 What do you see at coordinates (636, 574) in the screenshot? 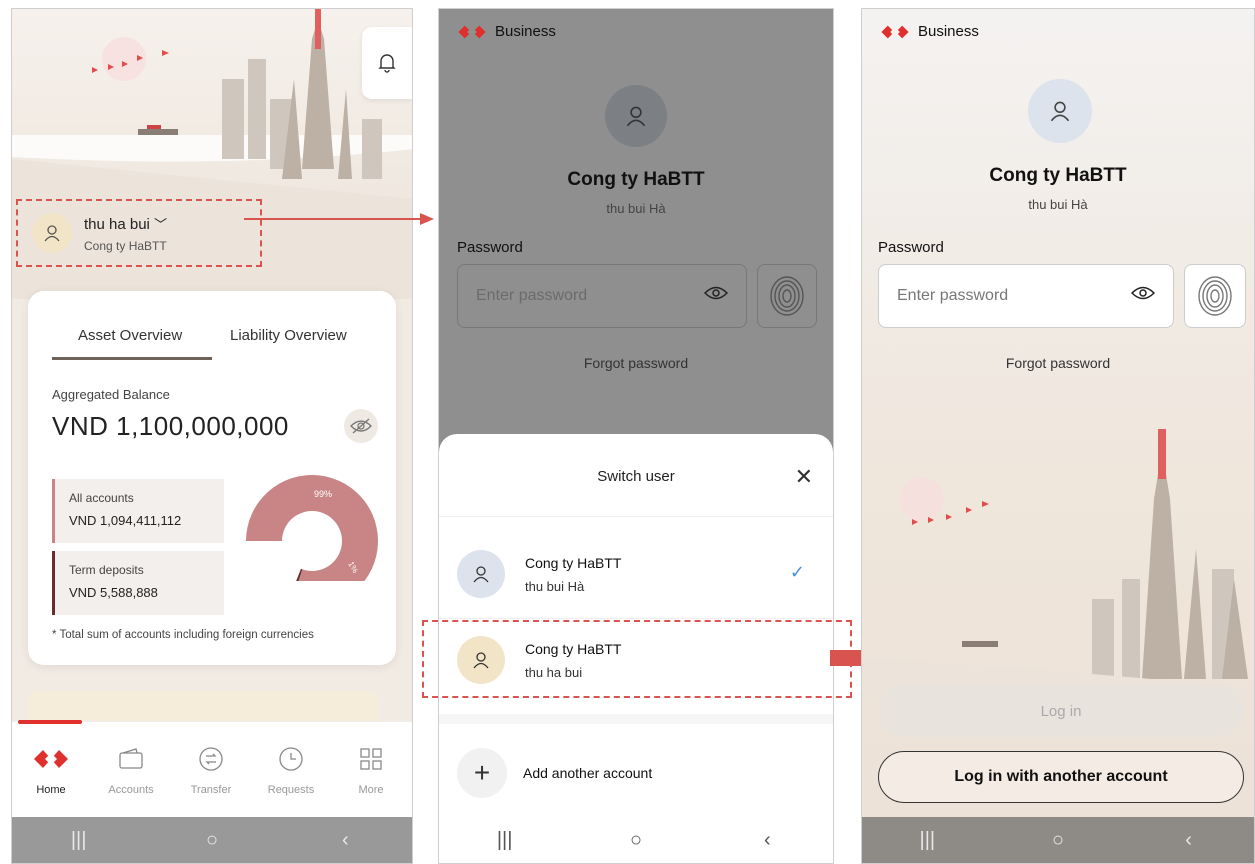
I see `user-row-selected: Cong ty HaBTT thu bui Hà ✓` at bounding box center [636, 574].